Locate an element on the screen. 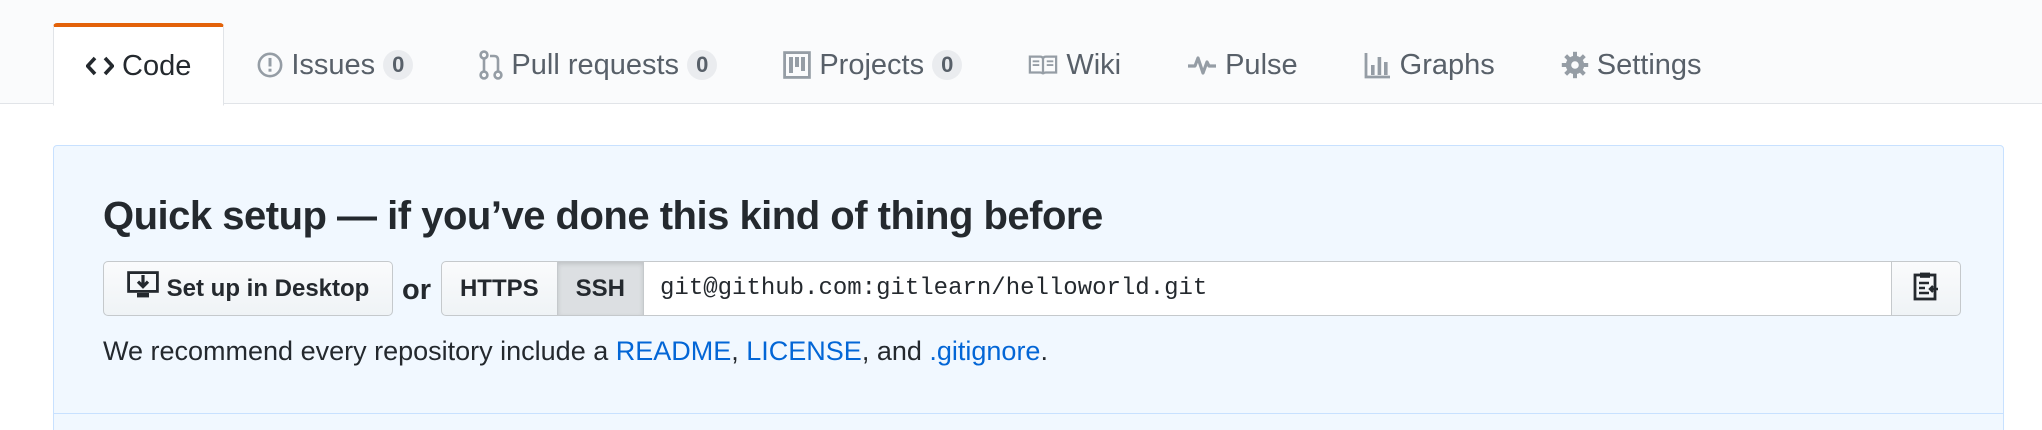  ssh-button: SSH is located at coordinates (600, 288).